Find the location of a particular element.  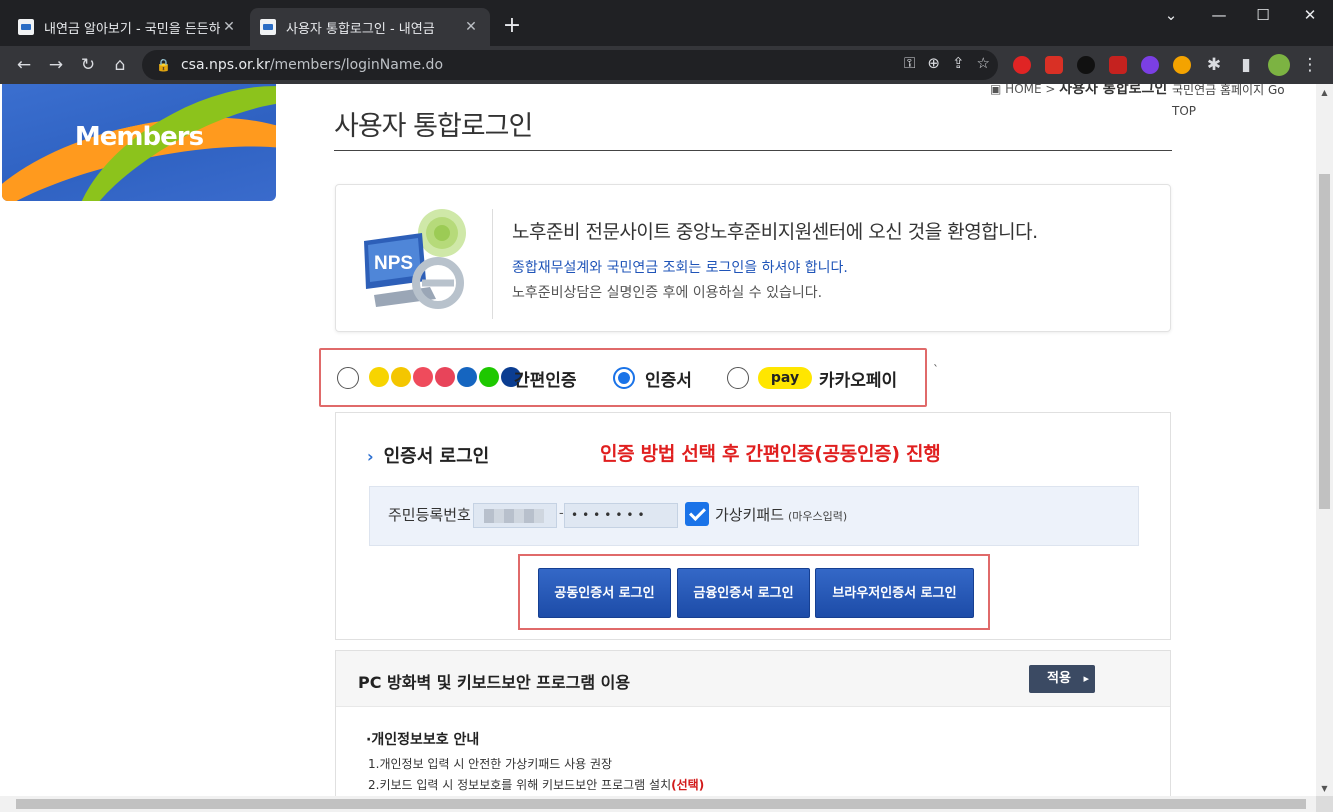

simple-auth-label: 간편인증 is located at coordinates (545, 378).